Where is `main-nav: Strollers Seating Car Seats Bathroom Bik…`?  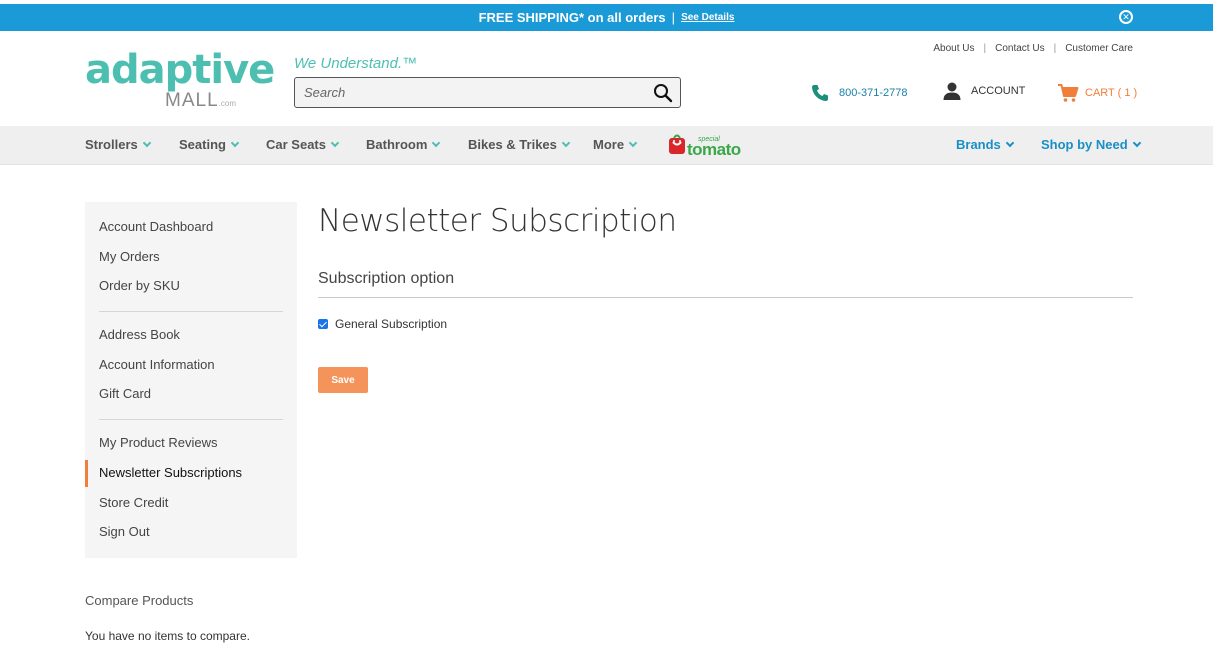 main-nav: Strollers Seating Car Seats Bathroom Bik… is located at coordinates (606, 145).